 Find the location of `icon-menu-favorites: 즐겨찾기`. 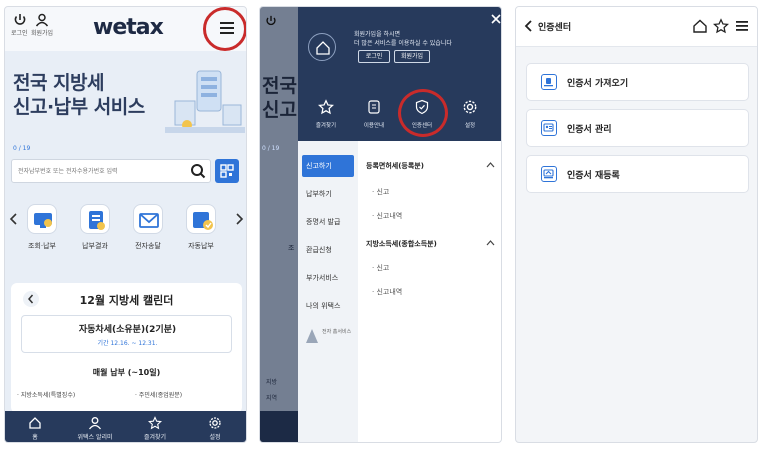

icon-menu-favorites: 즐겨찾기 is located at coordinates (326, 116).